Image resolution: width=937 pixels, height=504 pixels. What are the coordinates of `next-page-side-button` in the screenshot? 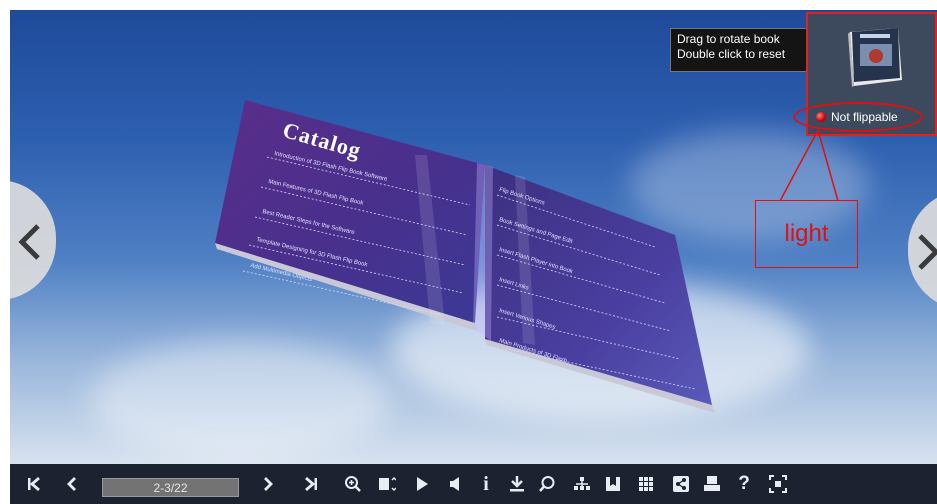 It's located at (922, 250).